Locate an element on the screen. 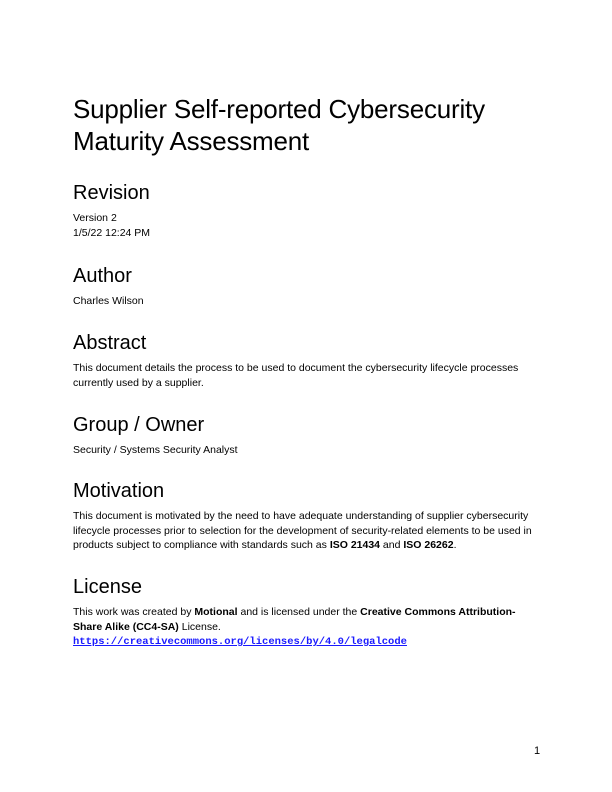 The height and width of the screenshot is (792, 612). license-heading: License is located at coordinates (107, 587).